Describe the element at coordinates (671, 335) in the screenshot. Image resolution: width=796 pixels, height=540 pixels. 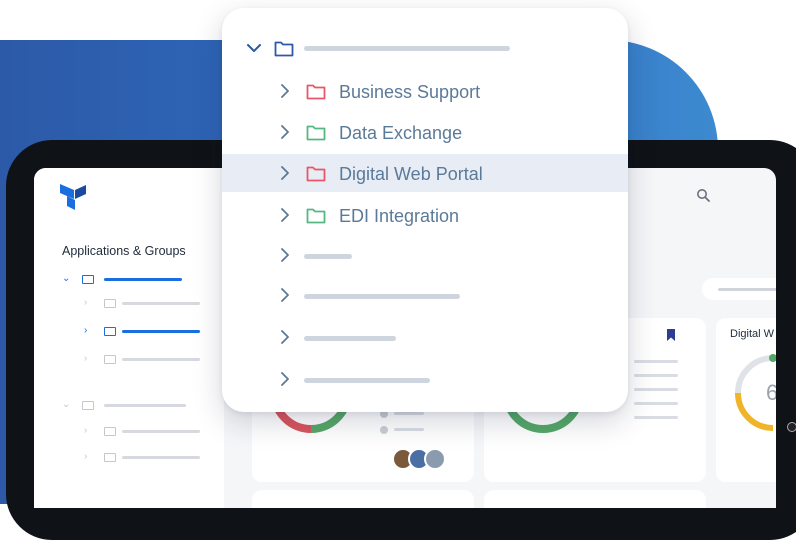
I see `bookmark-icon` at that location.